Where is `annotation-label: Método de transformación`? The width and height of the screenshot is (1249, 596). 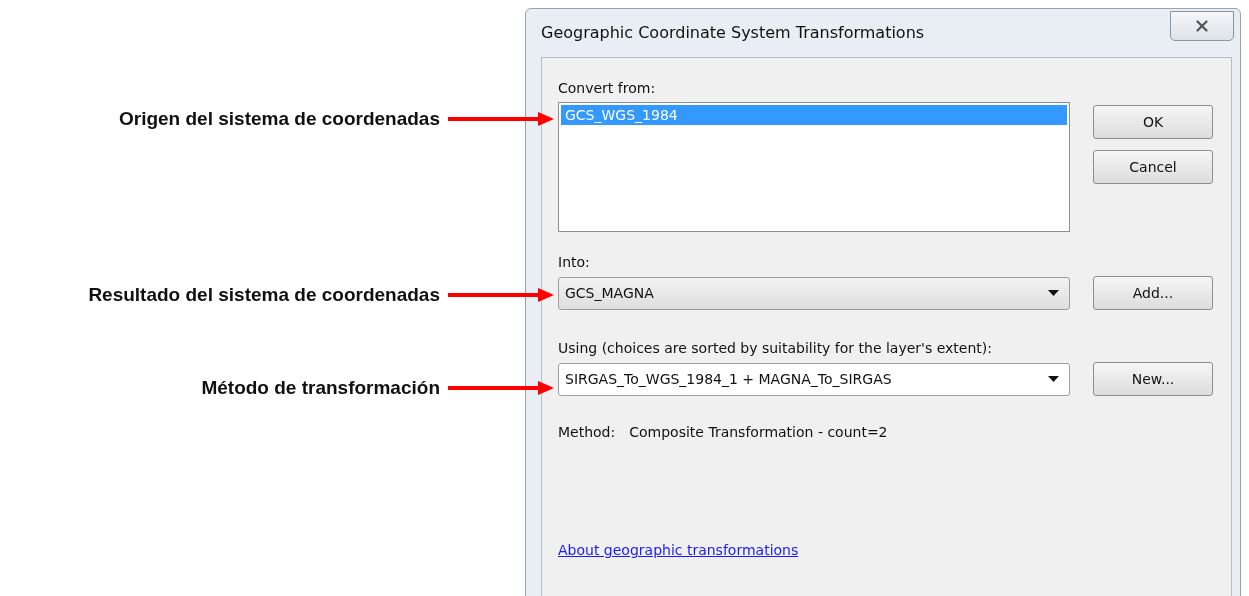
annotation-label: Método de transformación is located at coordinates (320, 388).